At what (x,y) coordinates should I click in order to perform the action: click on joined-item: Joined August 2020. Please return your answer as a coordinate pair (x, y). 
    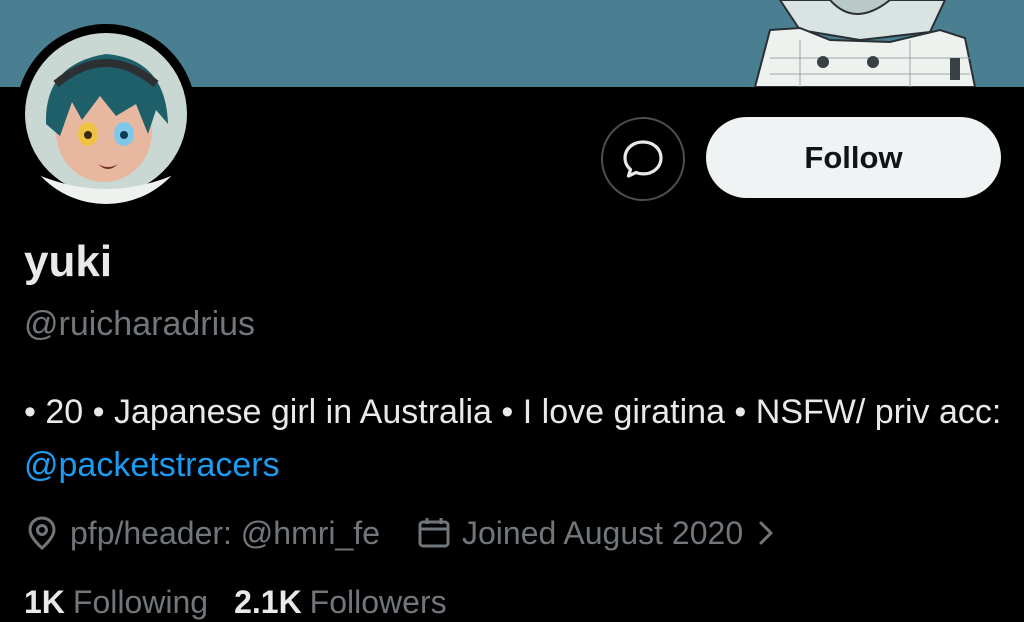
    Looking at the image, I should click on (600, 533).